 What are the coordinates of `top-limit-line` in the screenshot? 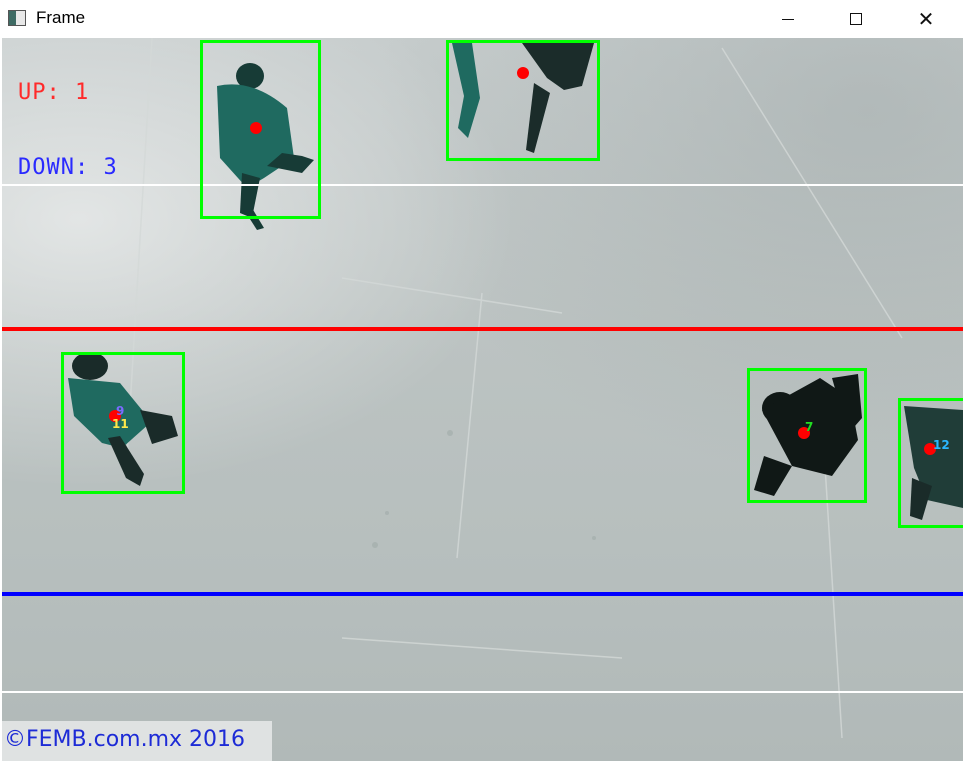 It's located at (482, 185).